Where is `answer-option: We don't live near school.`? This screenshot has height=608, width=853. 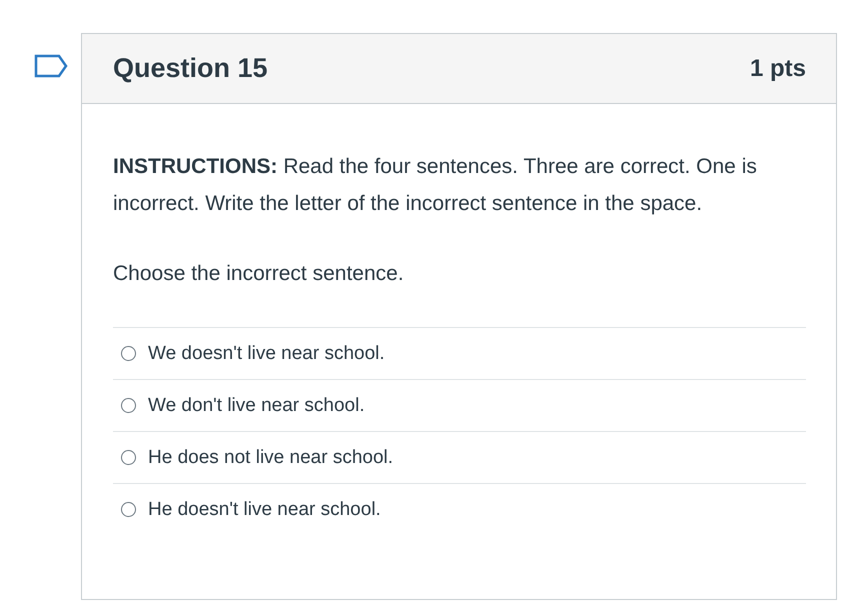 answer-option: We don't live near school. is located at coordinates (459, 406).